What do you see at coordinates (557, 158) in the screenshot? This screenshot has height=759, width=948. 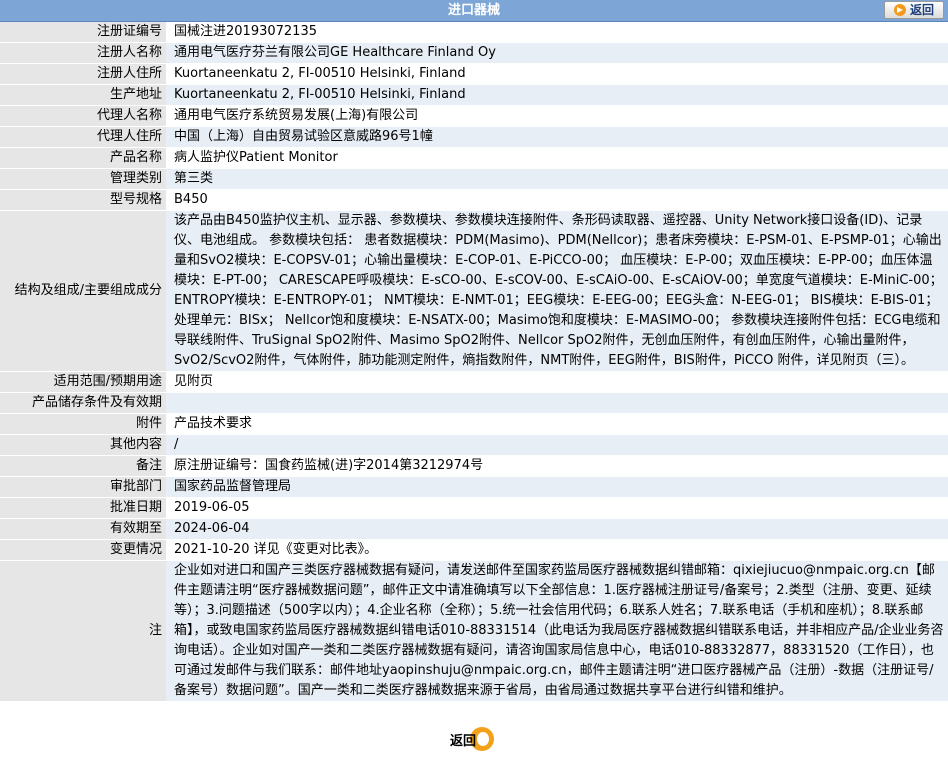 I see `field-value: 病人监护仪Patient Monitor` at bounding box center [557, 158].